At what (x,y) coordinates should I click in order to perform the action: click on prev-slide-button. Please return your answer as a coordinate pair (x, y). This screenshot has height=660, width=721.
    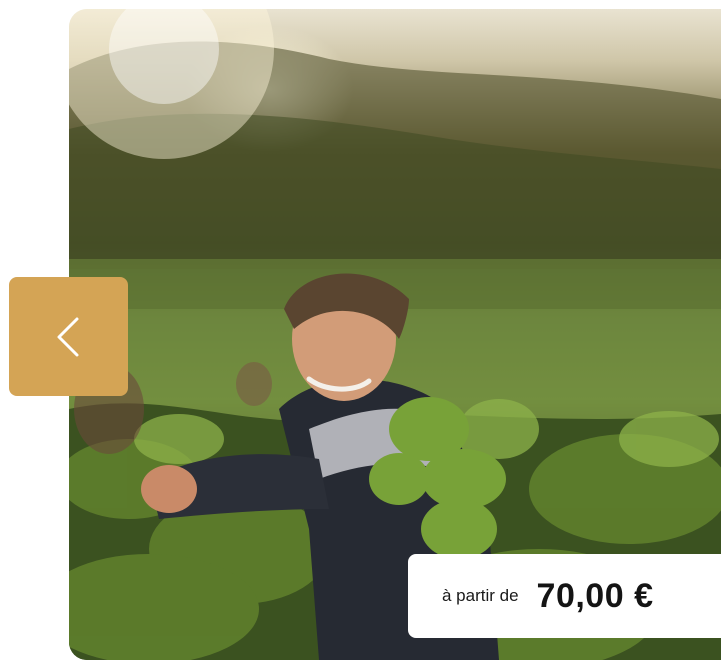
    Looking at the image, I should click on (68, 336).